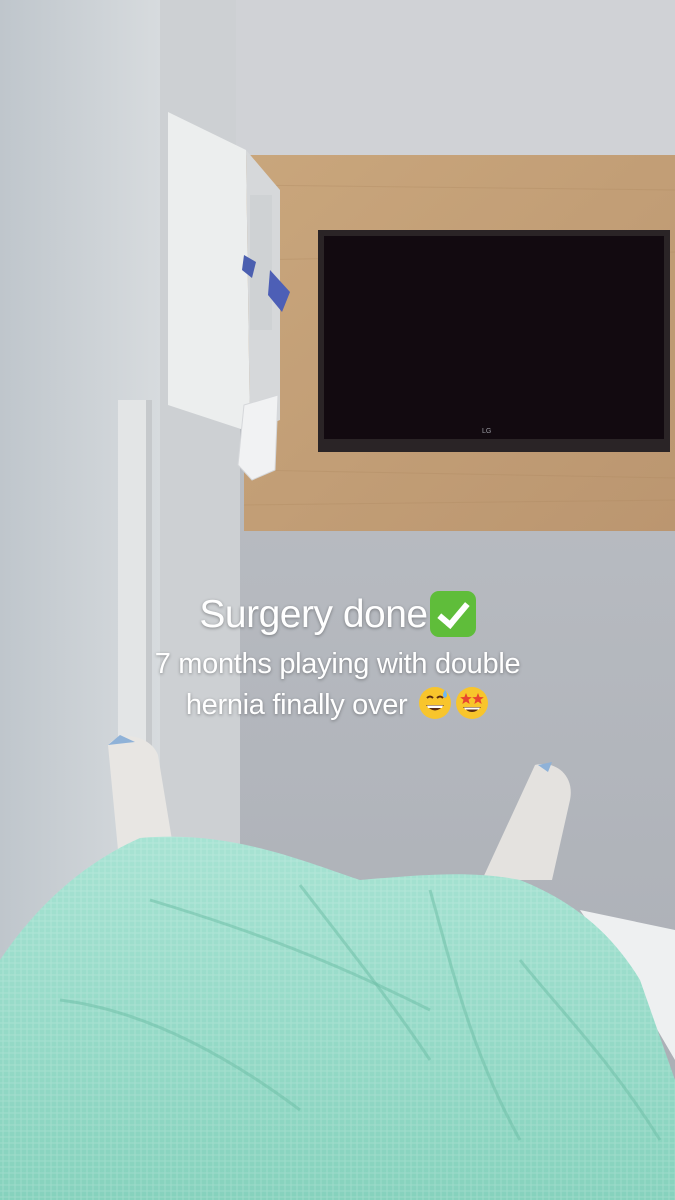 The image size is (675, 1200). I want to click on caption-line-3-text: hernia finally over, so click(296, 705).